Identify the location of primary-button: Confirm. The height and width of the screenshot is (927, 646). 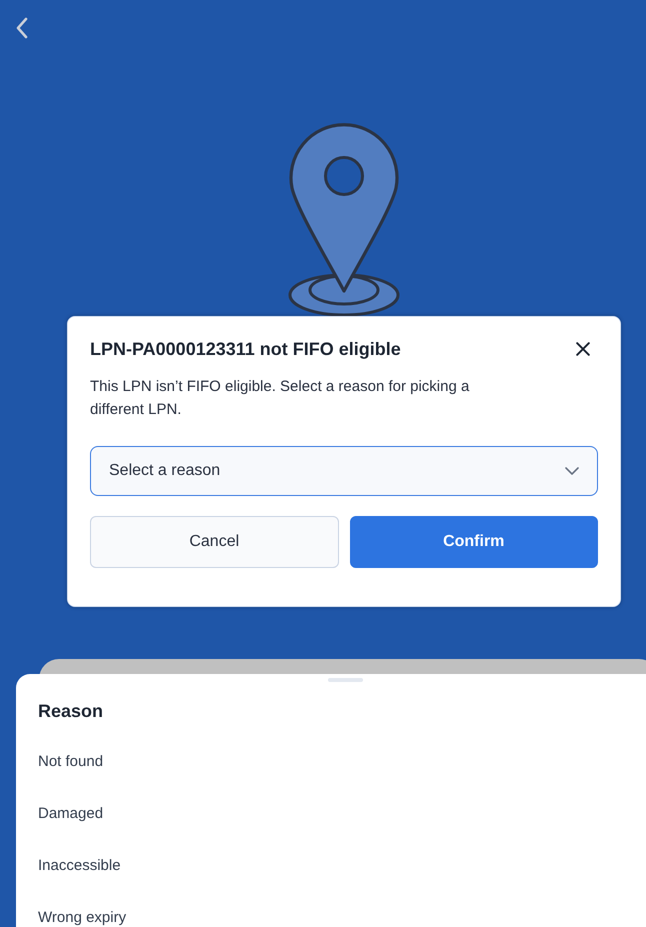
(474, 542).